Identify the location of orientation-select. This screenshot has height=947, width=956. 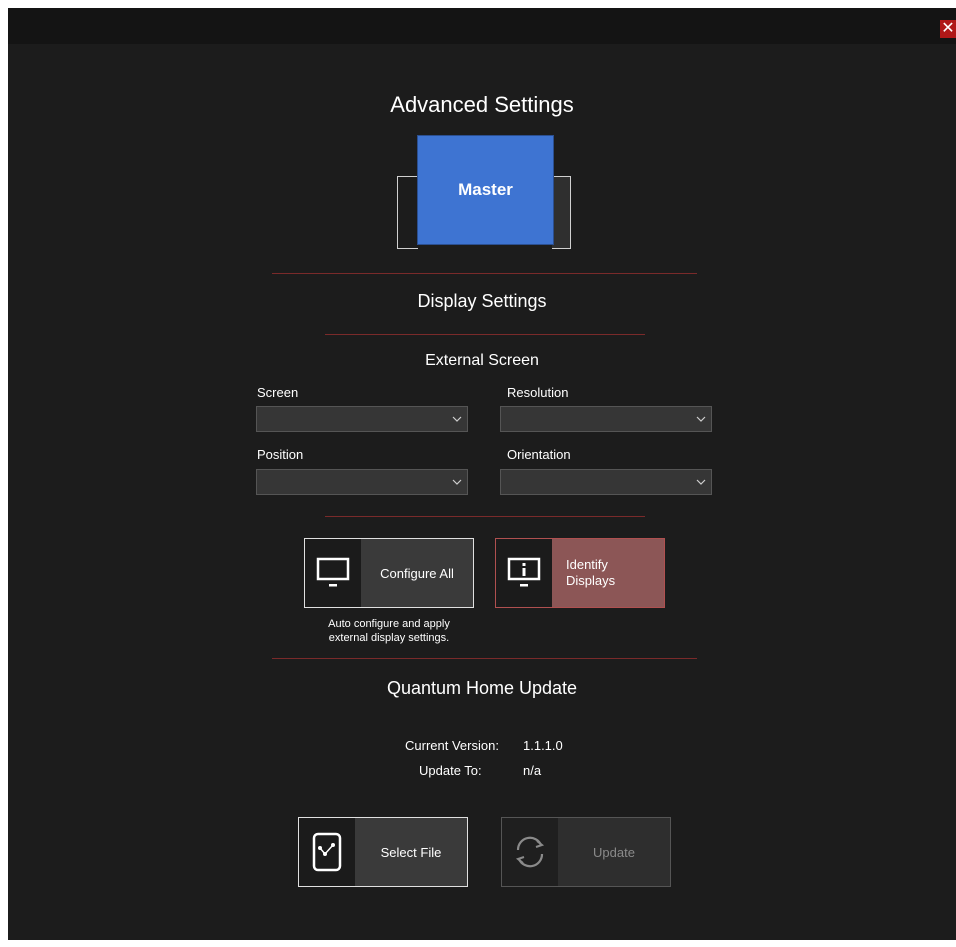
(606, 482).